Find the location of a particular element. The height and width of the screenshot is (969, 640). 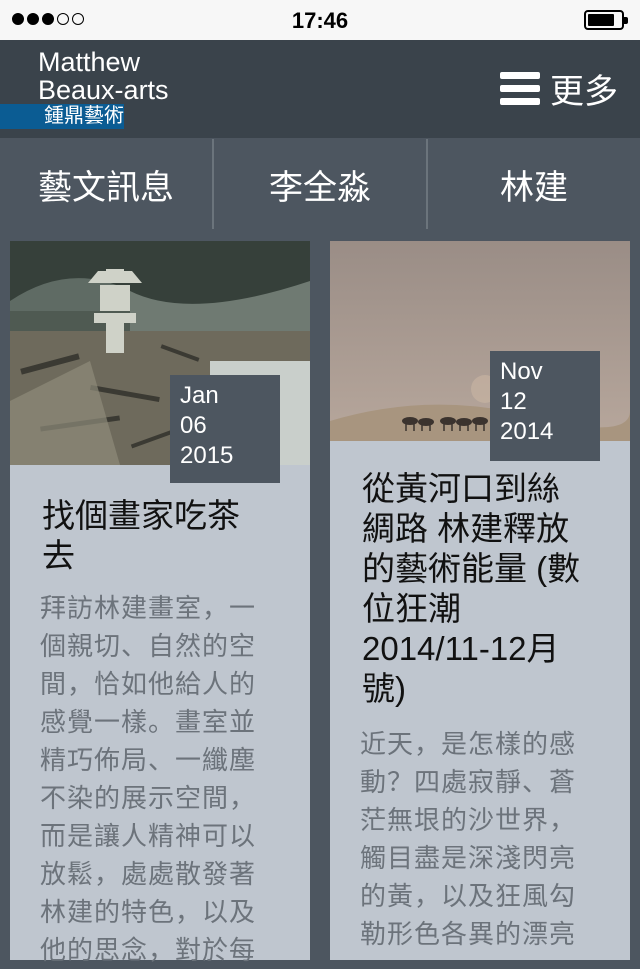

tab-li-quanmiao: 李全淼 is located at coordinates (321, 184).